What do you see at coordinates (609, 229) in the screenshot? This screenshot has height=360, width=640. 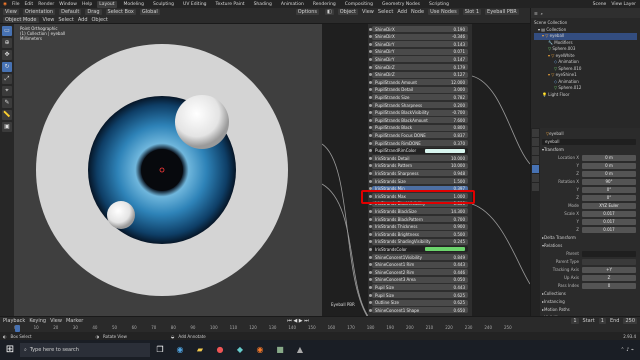 I see `scale-z-field: 0.017` at bounding box center [609, 229].